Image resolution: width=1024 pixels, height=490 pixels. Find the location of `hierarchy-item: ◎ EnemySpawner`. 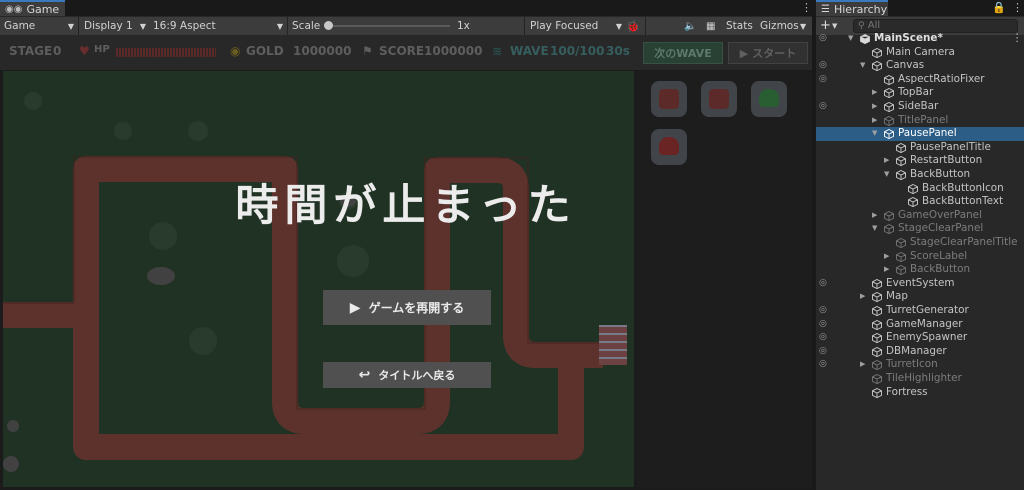

hierarchy-item: ◎ EnemySpawner is located at coordinates (920, 338).